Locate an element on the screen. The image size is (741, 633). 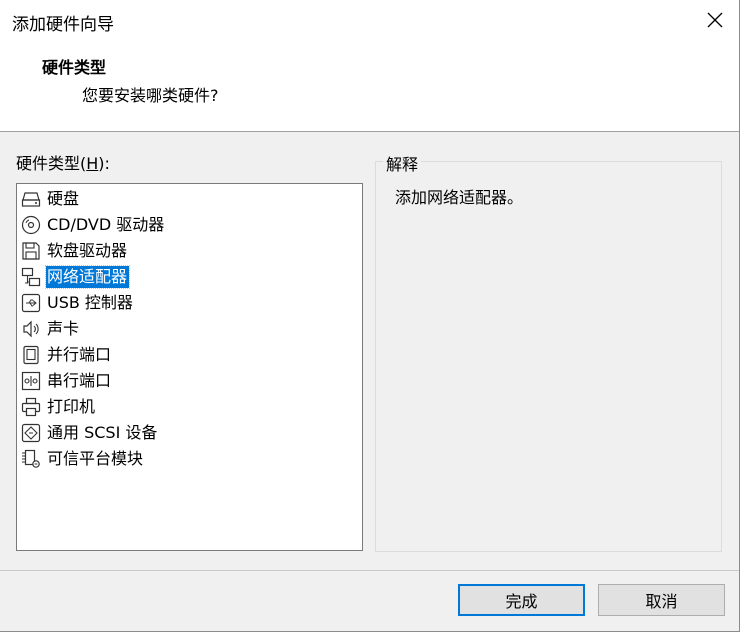
hard-disk-icon is located at coordinates (31, 199).